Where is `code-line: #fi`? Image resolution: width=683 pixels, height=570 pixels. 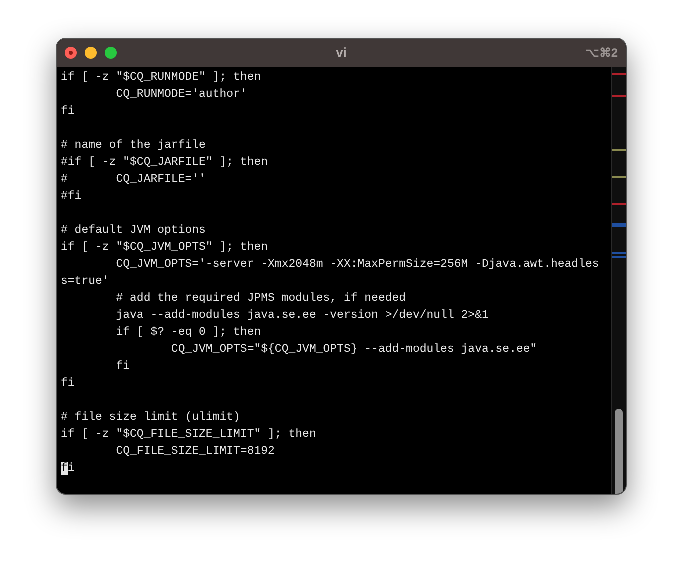 code-line: #fi is located at coordinates (71, 196).